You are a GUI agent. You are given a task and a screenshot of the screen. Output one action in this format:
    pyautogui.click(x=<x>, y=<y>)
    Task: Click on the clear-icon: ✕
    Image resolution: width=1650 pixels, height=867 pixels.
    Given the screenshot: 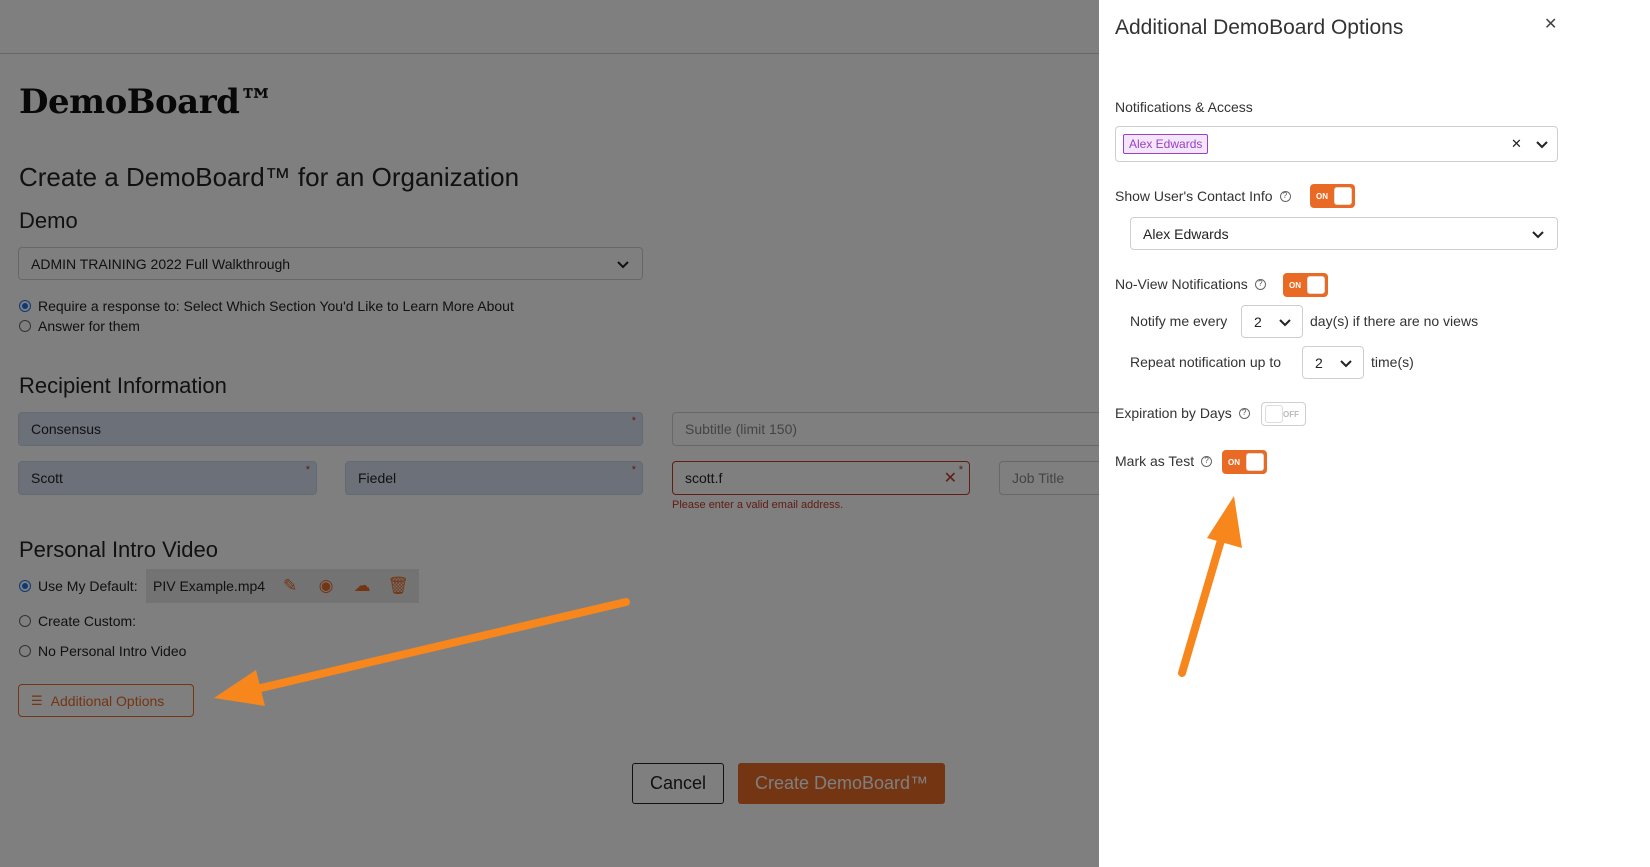 What is the action you would take?
    pyautogui.click(x=1516, y=144)
    